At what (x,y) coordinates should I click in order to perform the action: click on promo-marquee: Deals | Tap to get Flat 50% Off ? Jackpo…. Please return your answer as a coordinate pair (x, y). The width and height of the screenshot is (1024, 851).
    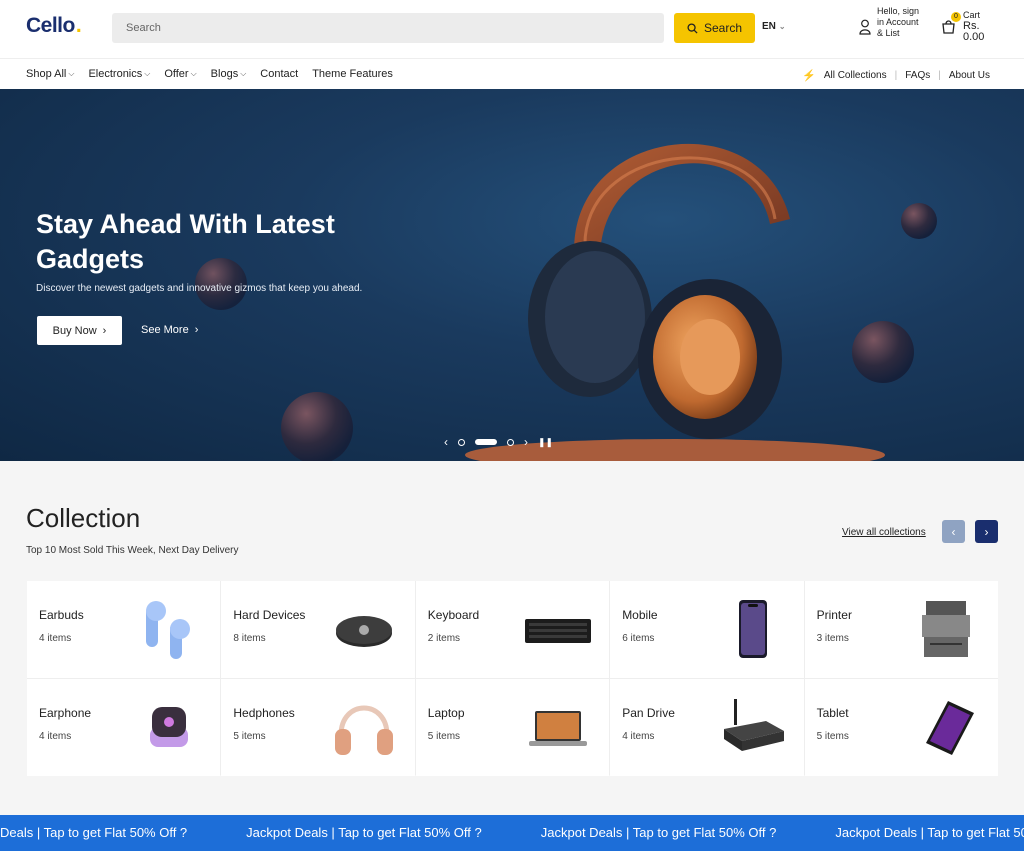
    Looking at the image, I should click on (512, 833).